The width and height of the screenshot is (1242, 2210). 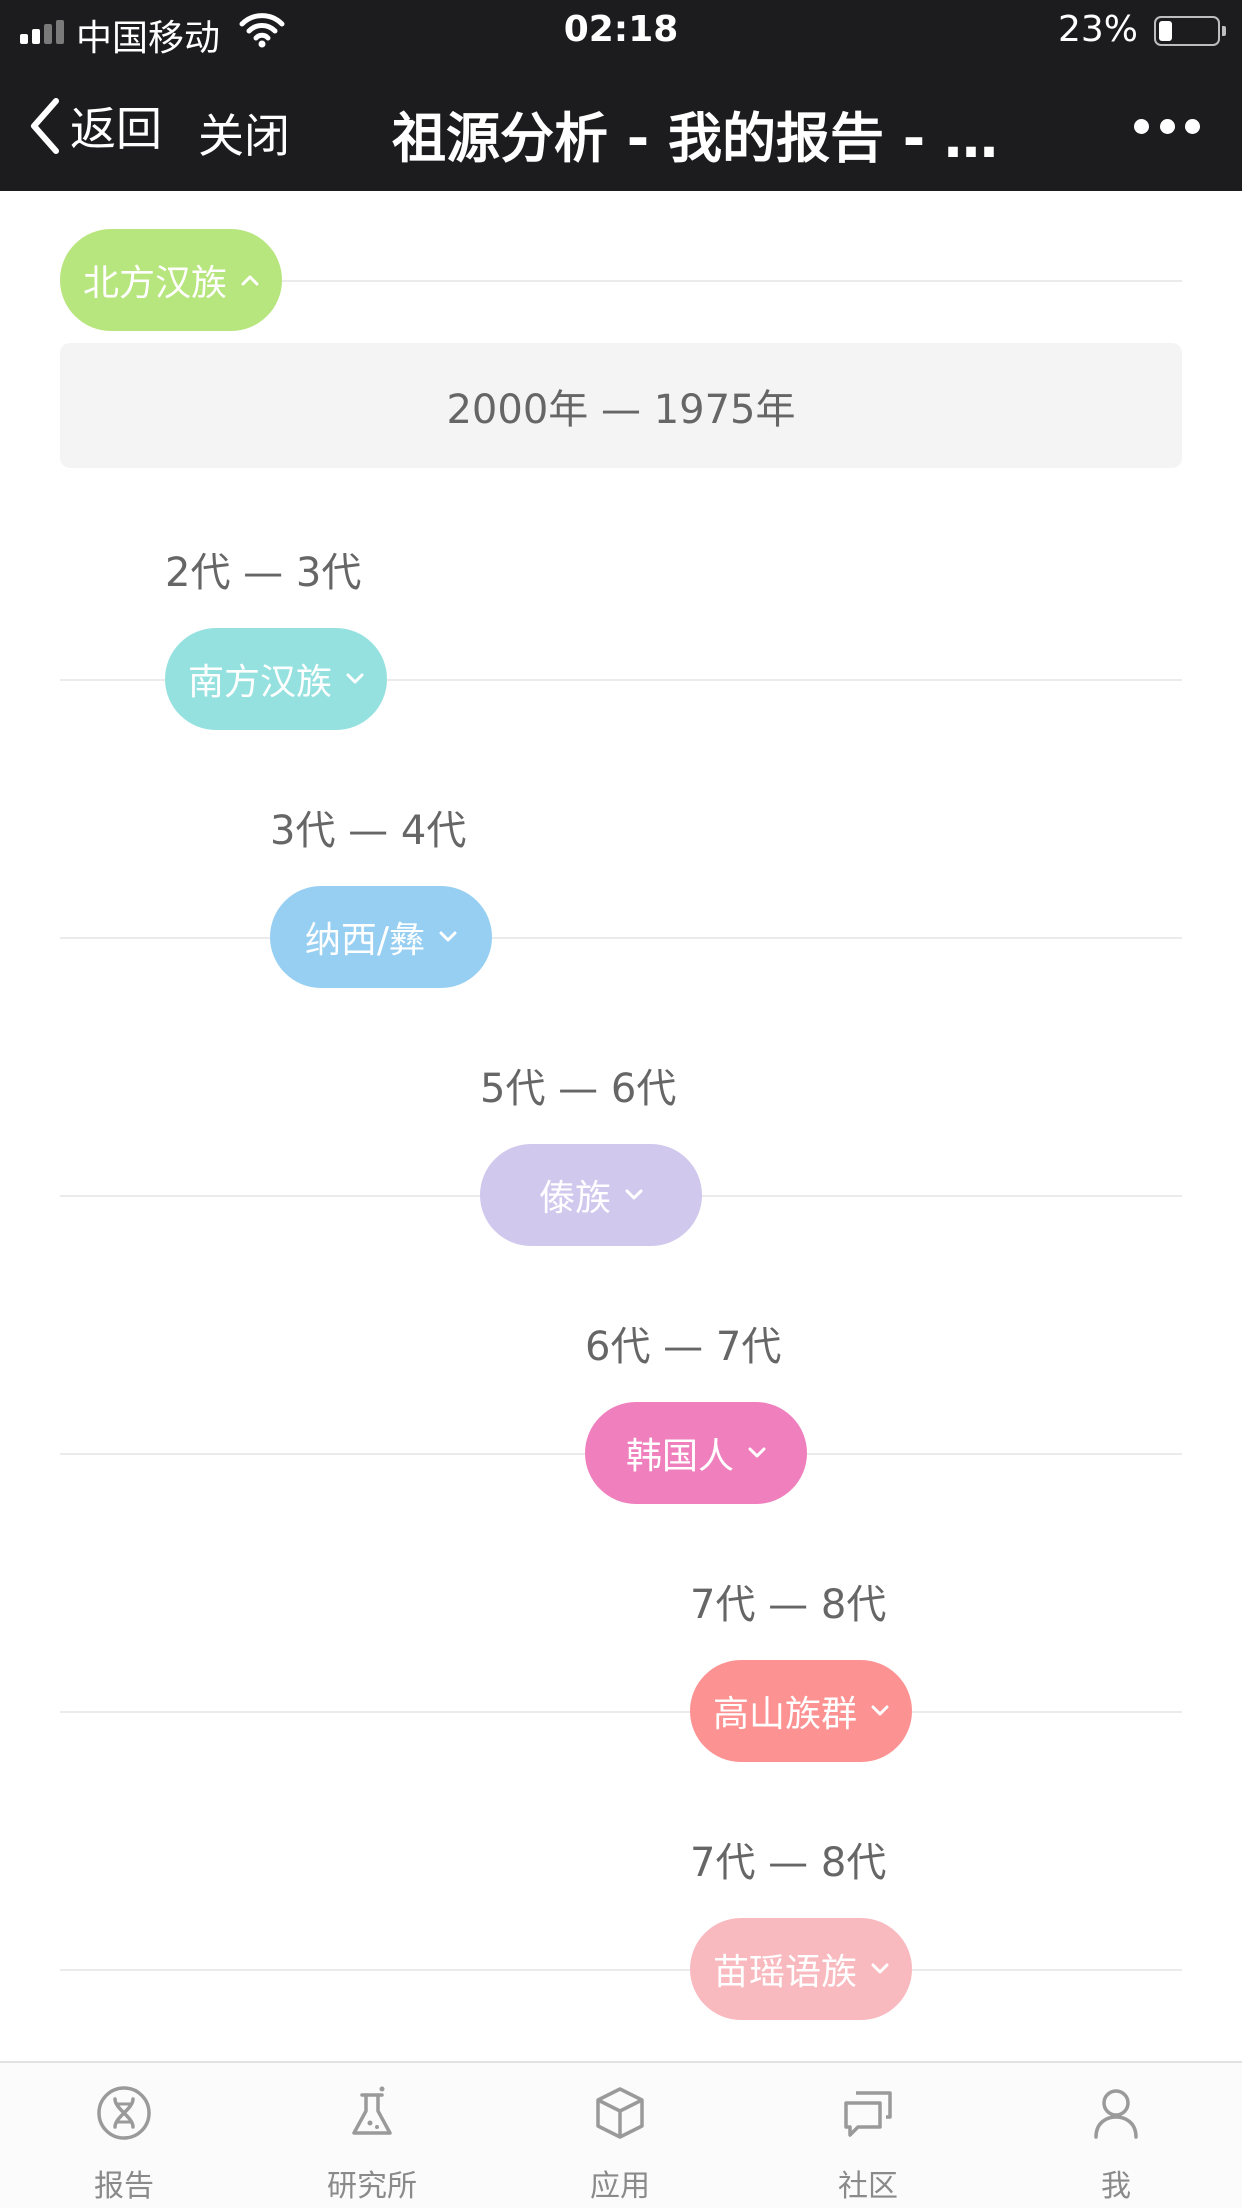 I want to click on ancestry-pill-0: 北方汉族, so click(x=171, y=280).